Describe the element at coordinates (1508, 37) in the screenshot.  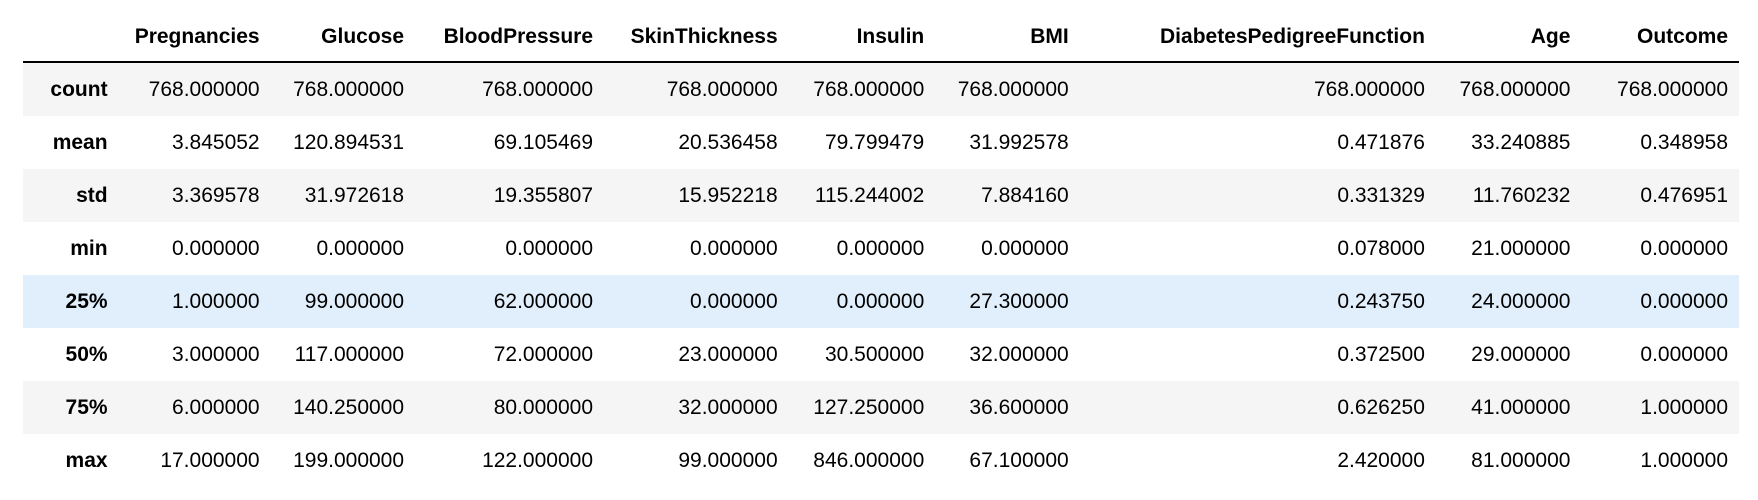
I see `column-header-age: Age` at that location.